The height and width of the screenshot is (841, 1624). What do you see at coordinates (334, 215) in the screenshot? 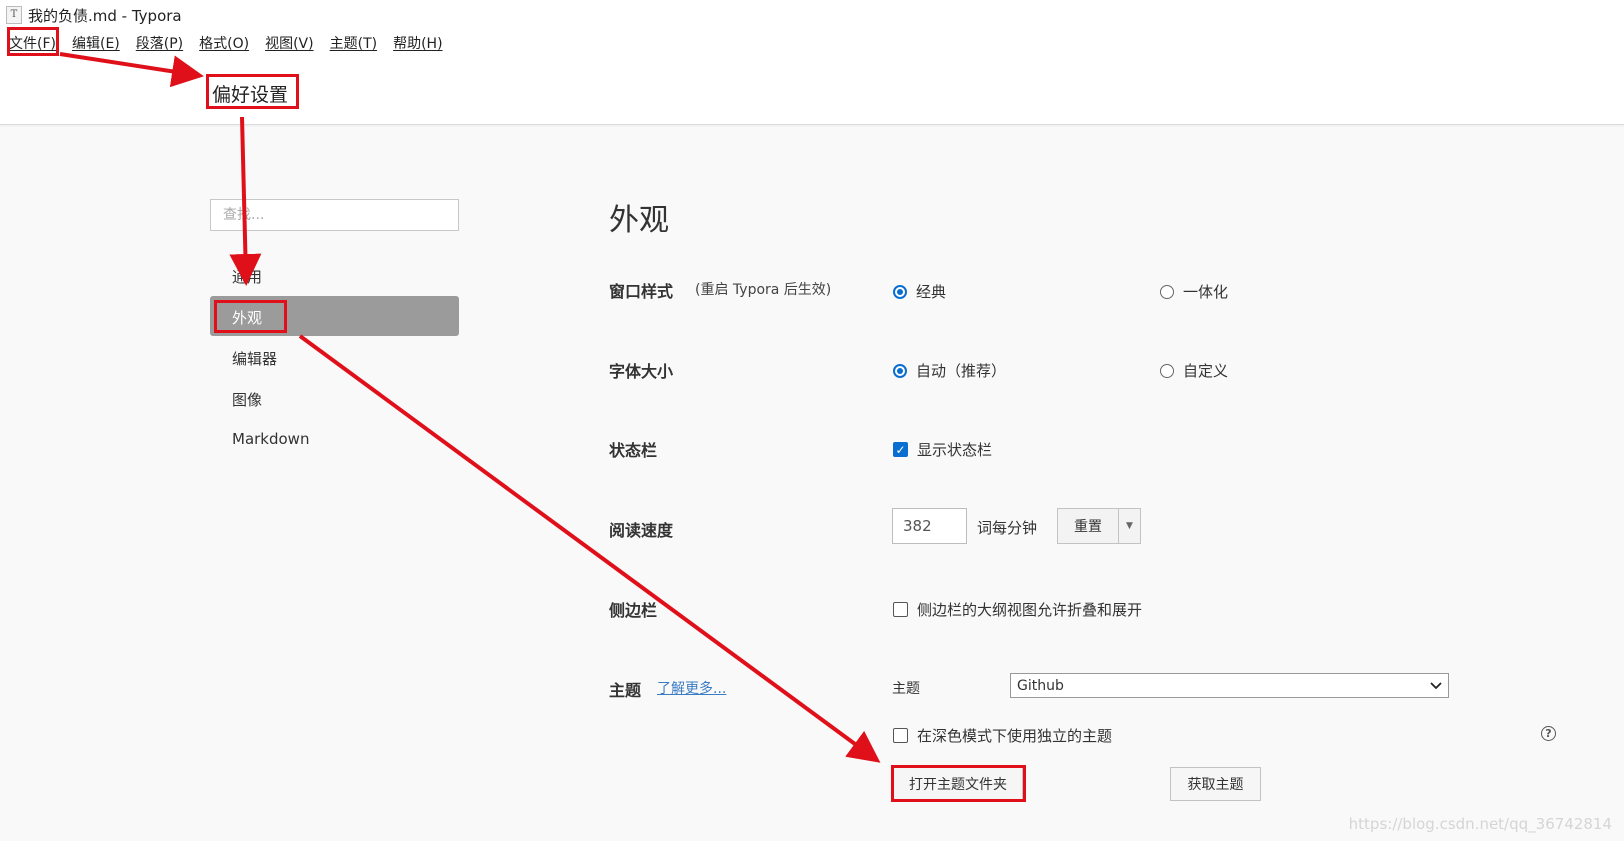
I see `search-input` at bounding box center [334, 215].